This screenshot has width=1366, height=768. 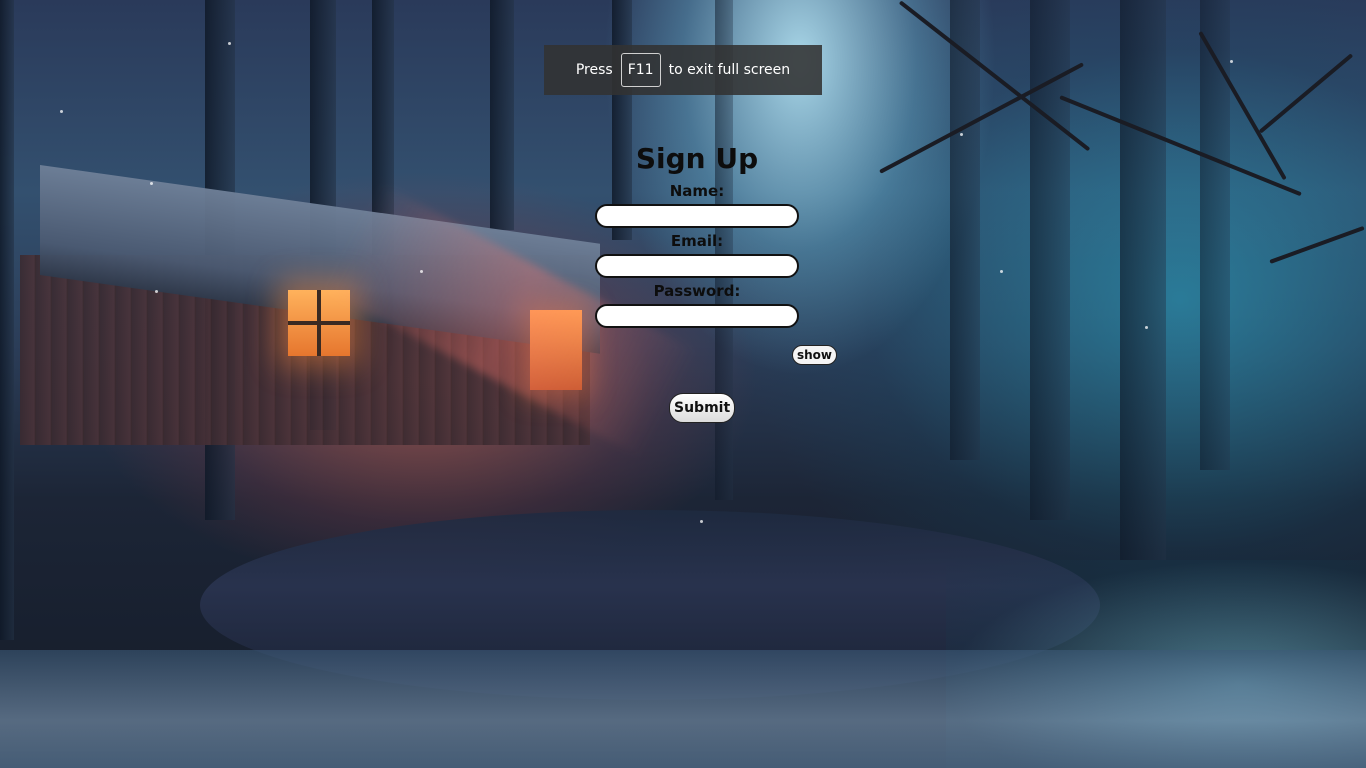 What do you see at coordinates (697, 291) in the screenshot?
I see `password-label: Password:` at bounding box center [697, 291].